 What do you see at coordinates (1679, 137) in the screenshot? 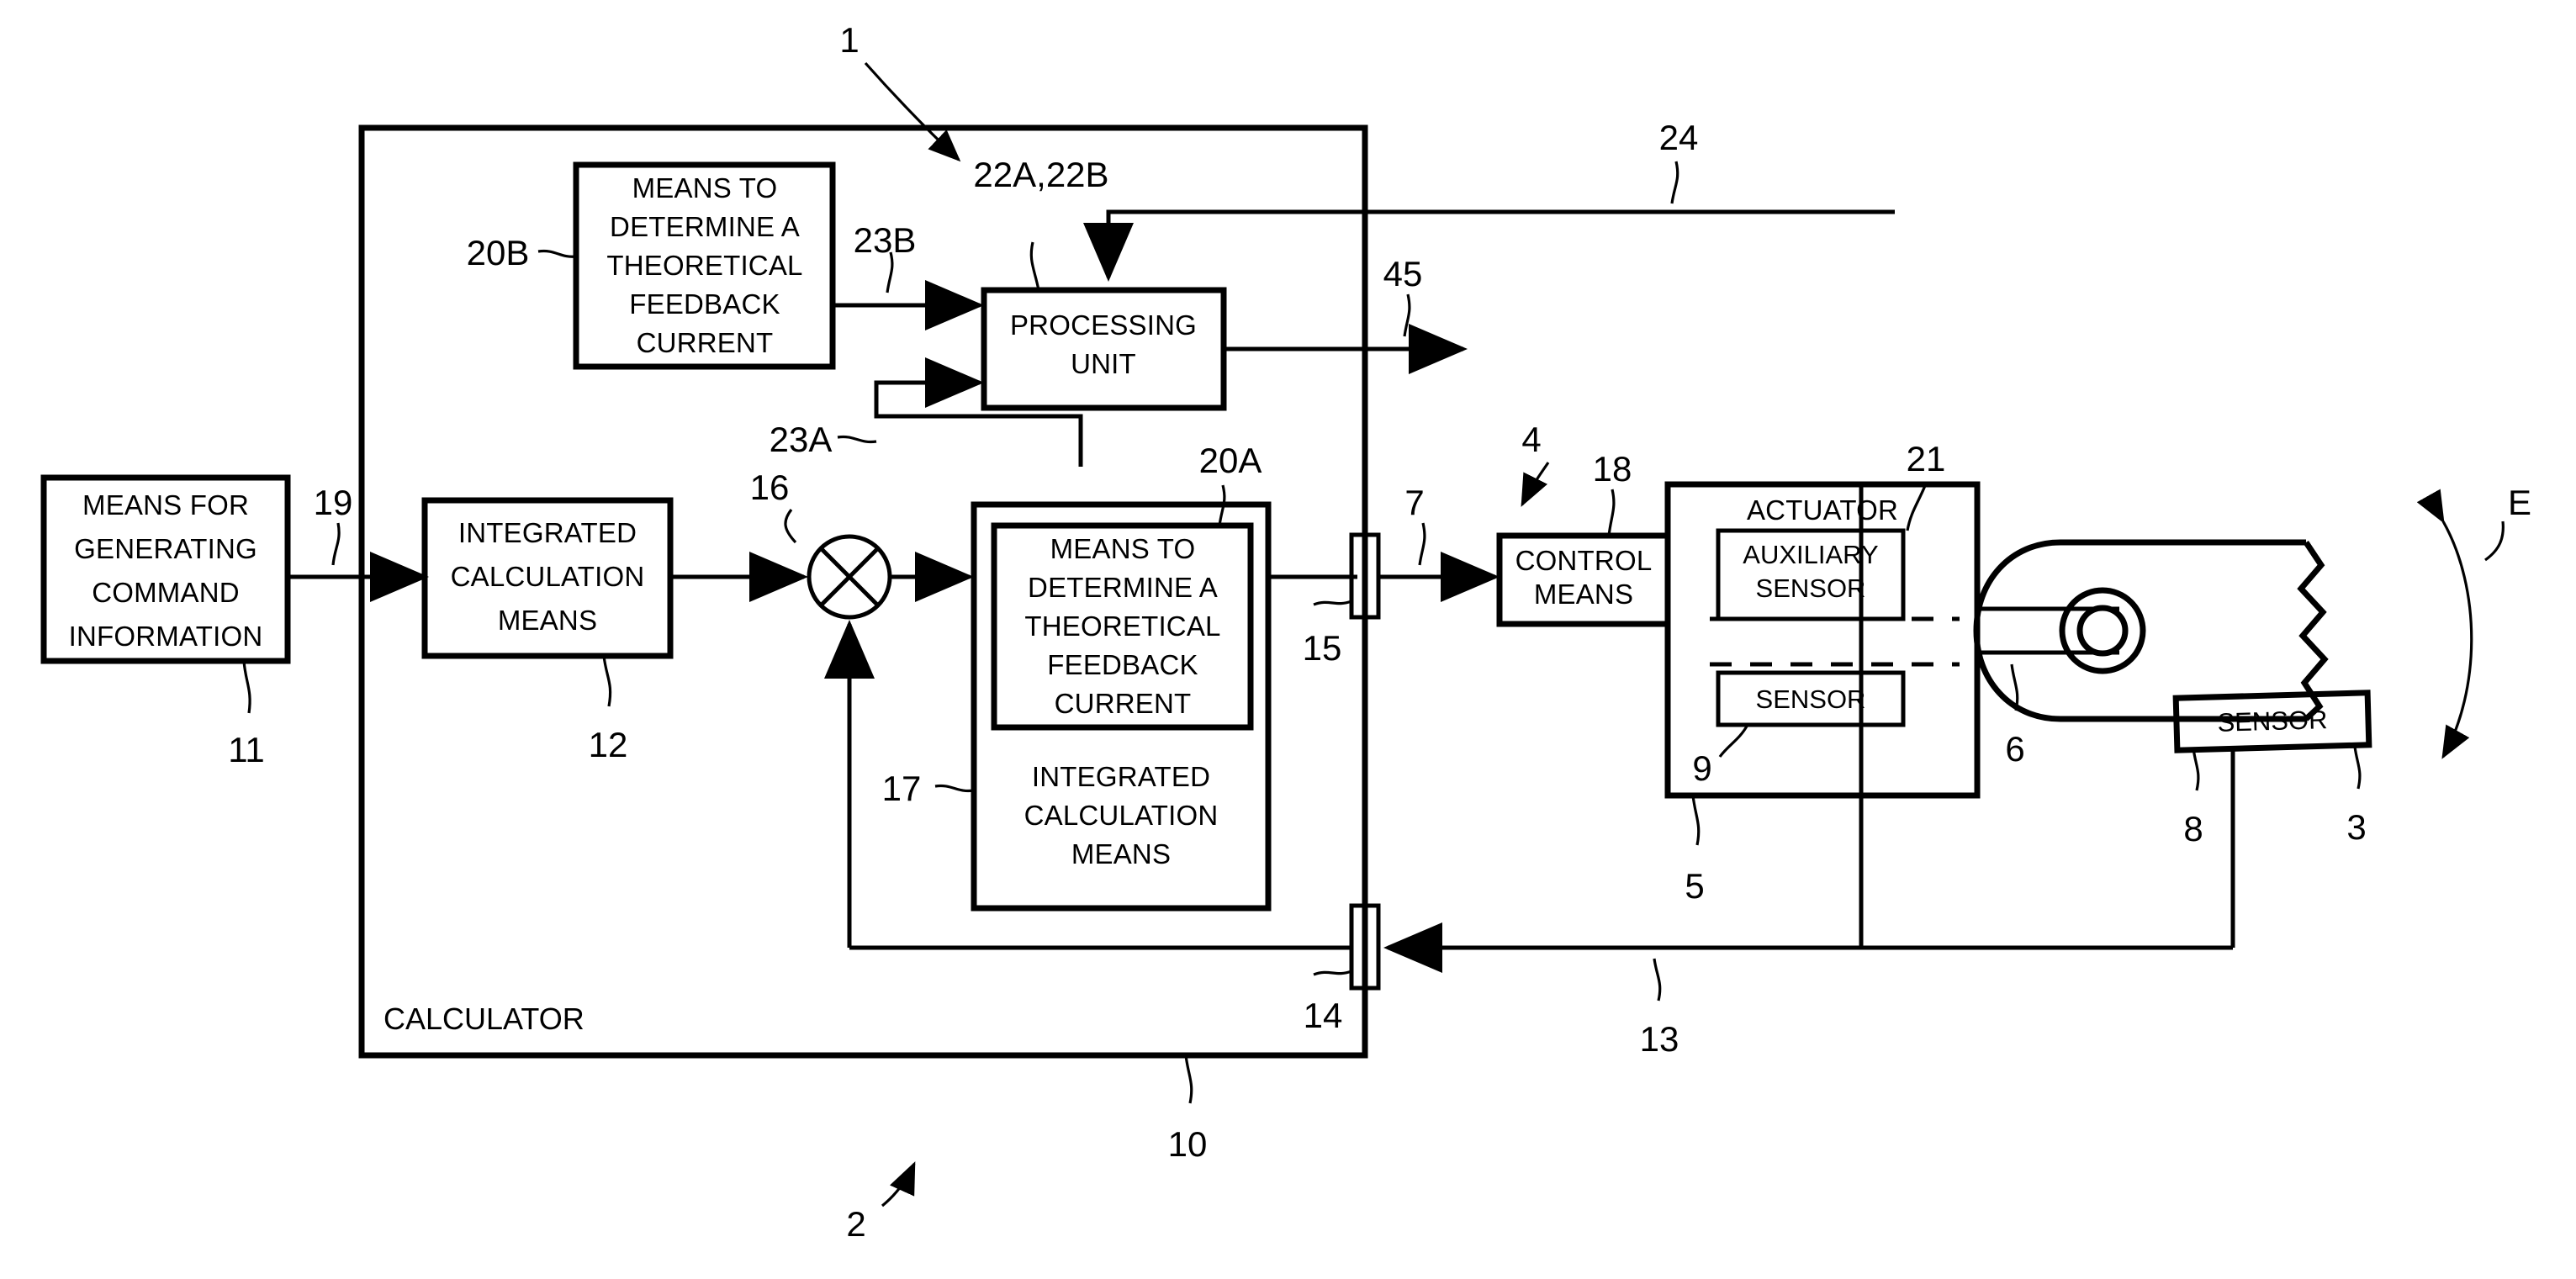
I see `ref-24: 24` at bounding box center [1679, 137].